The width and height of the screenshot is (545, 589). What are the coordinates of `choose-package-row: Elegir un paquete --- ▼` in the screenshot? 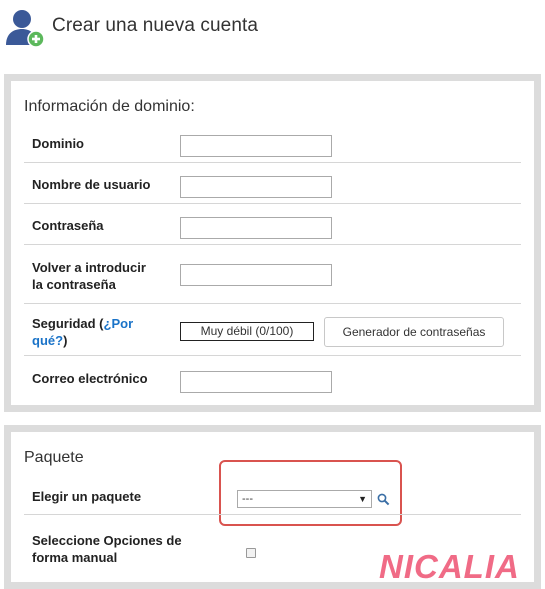 It's located at (272, 494).